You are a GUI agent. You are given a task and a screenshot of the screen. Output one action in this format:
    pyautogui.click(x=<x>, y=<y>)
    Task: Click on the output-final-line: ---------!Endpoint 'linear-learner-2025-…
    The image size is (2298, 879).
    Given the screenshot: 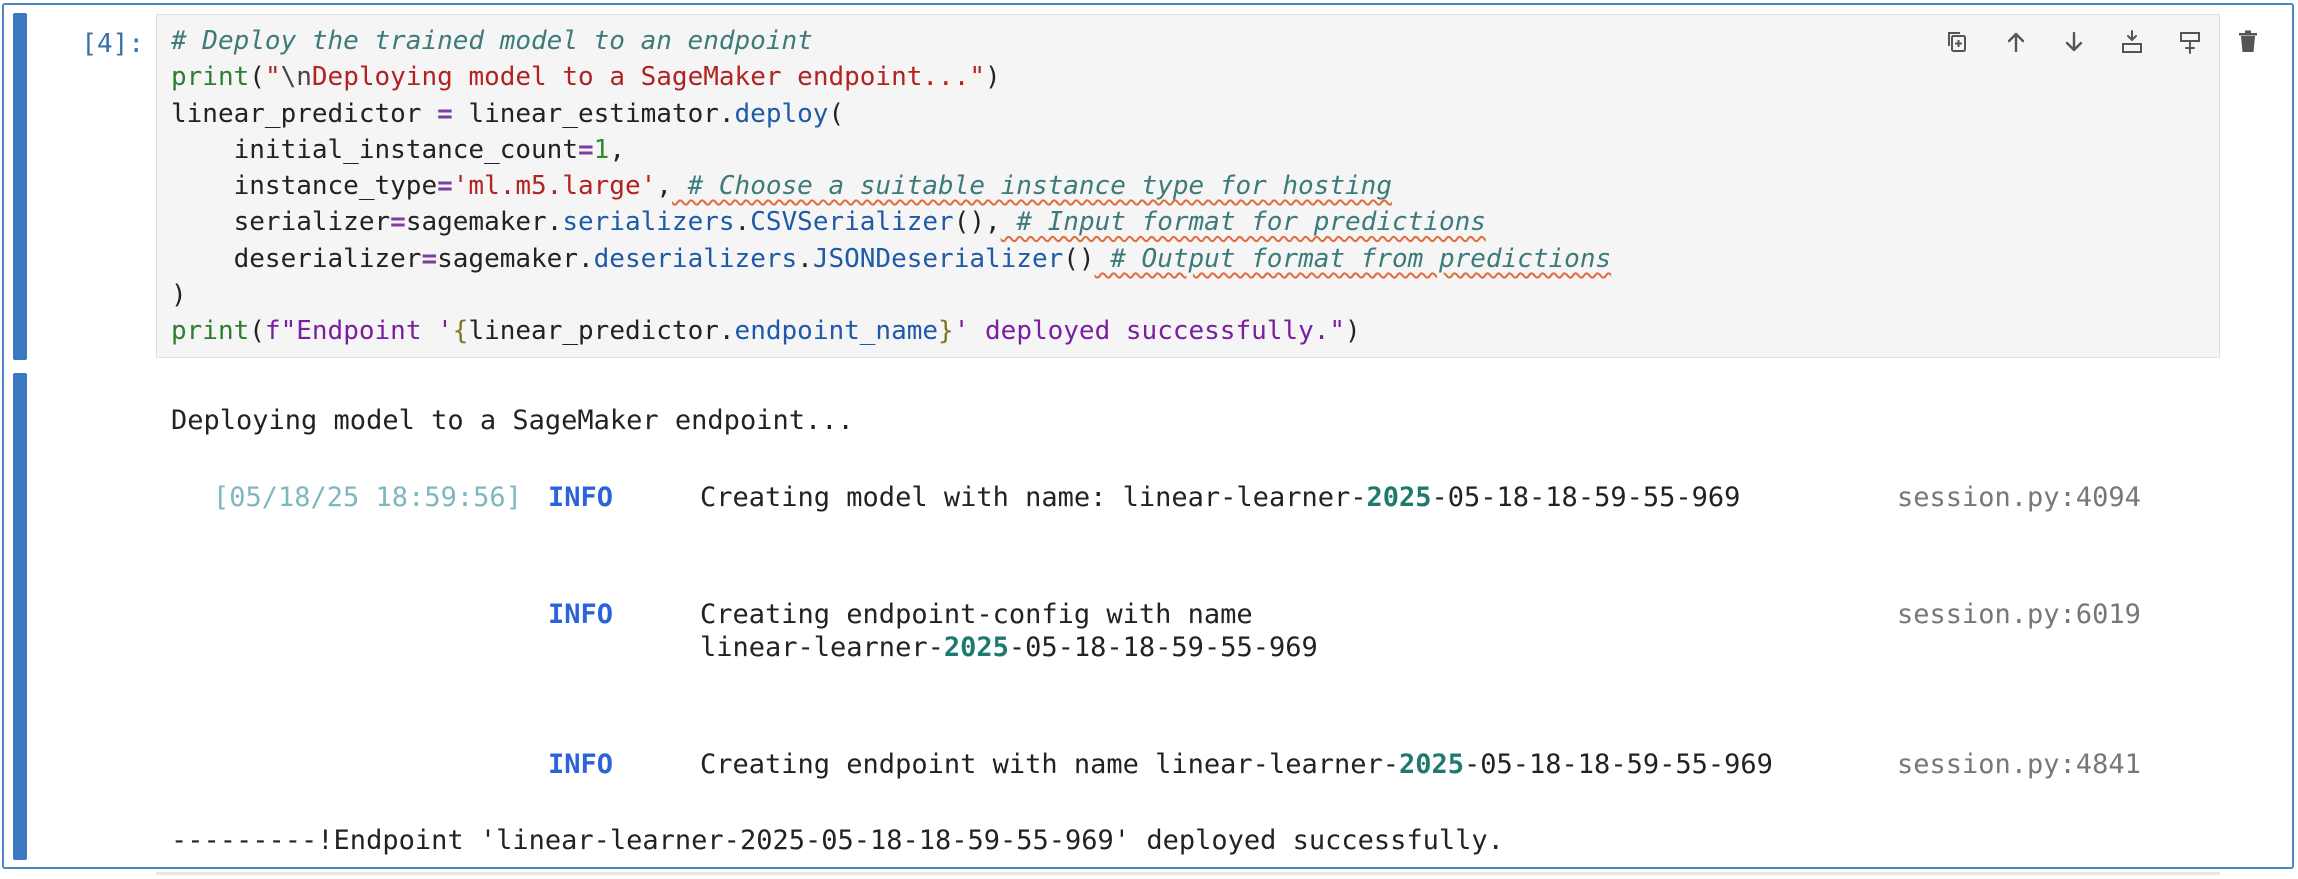 What is the action you would take?
    pyautogui.click(x=837, y=840)
    